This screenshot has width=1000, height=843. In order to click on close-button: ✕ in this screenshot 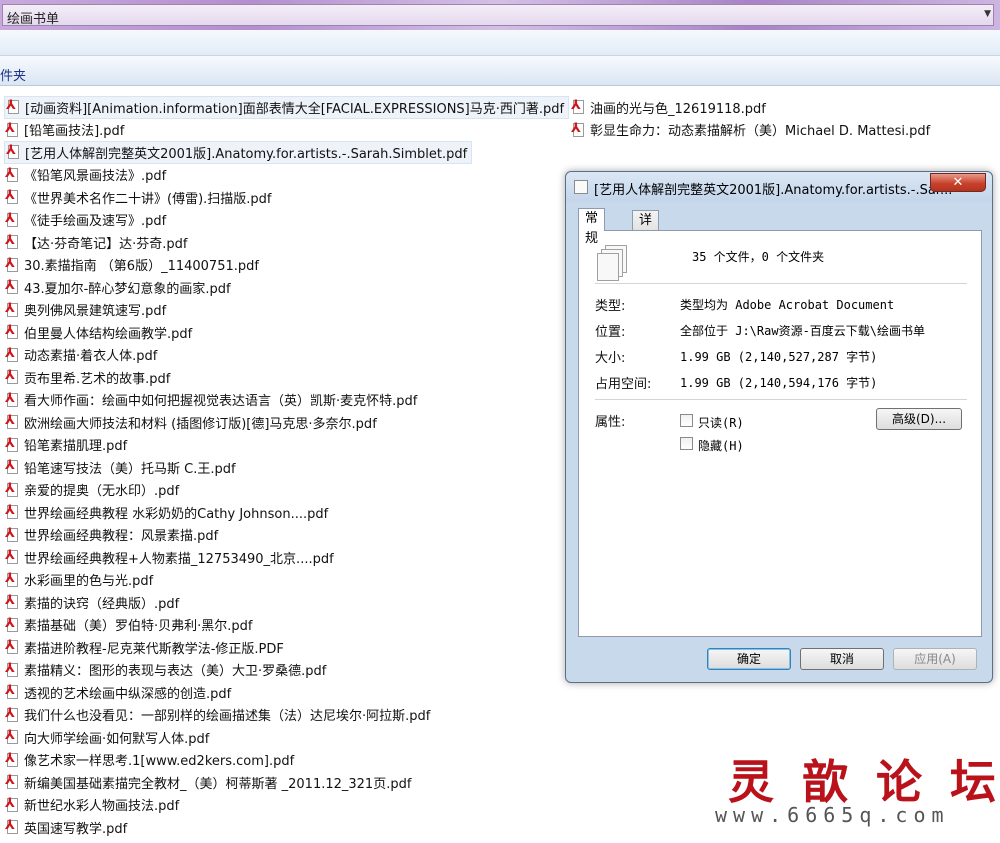, I will do `click(958, 182)`.